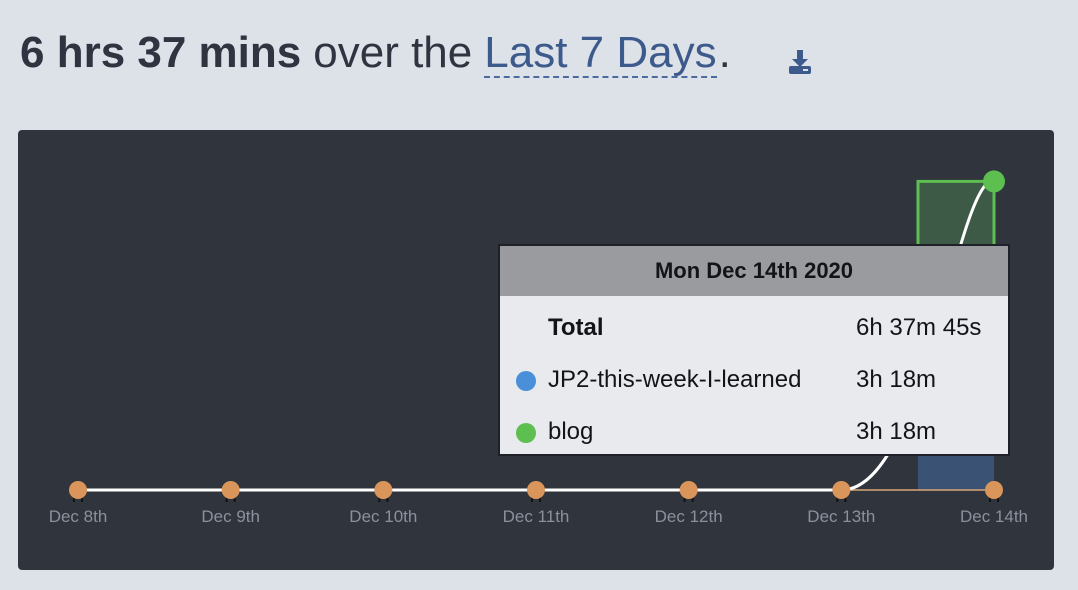  What do you see at coordinates (393, 52) in the screenshot?
I see `headline-text: over the` at bounding box center [393, 52].